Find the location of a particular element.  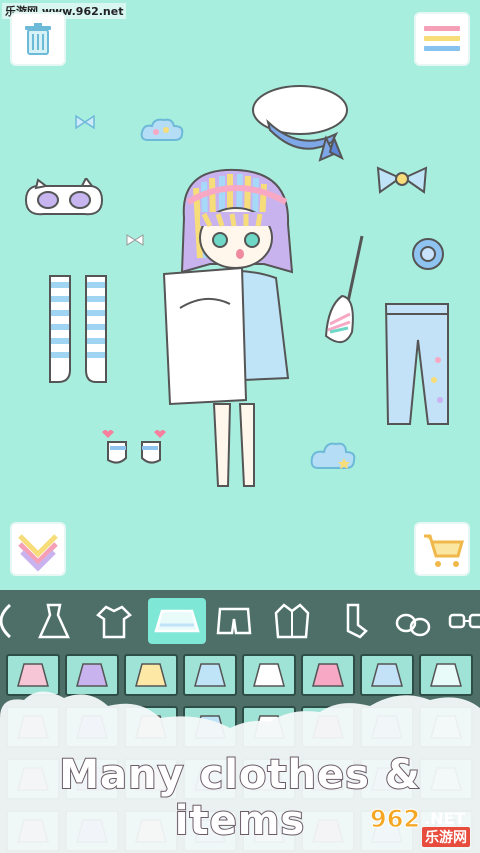

watermark-bottom: 962 .NET 乐游网 is located at coordinates (416, 827).